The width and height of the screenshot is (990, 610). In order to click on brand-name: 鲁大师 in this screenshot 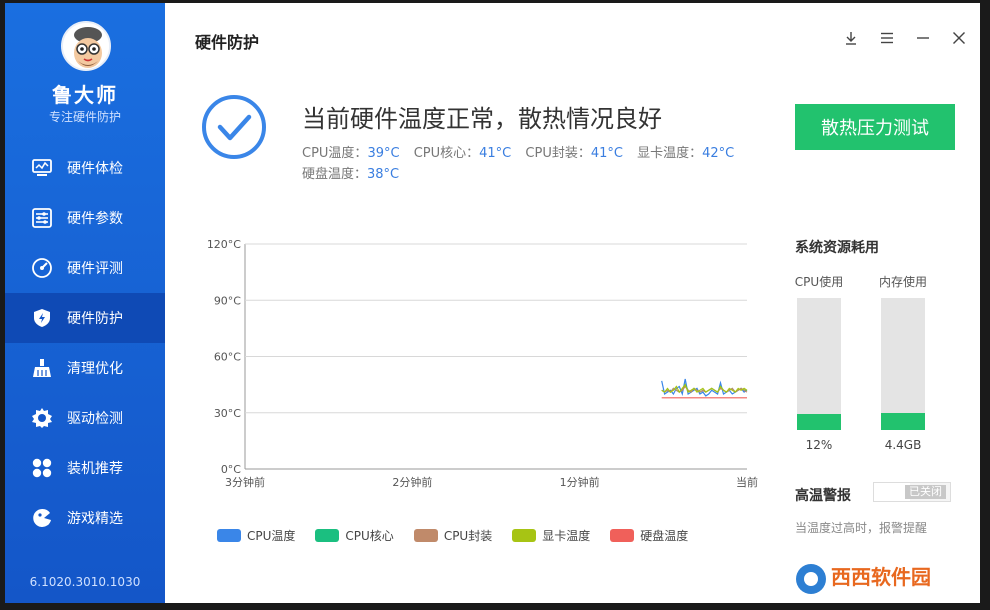, I will do `click(85, 95)`.